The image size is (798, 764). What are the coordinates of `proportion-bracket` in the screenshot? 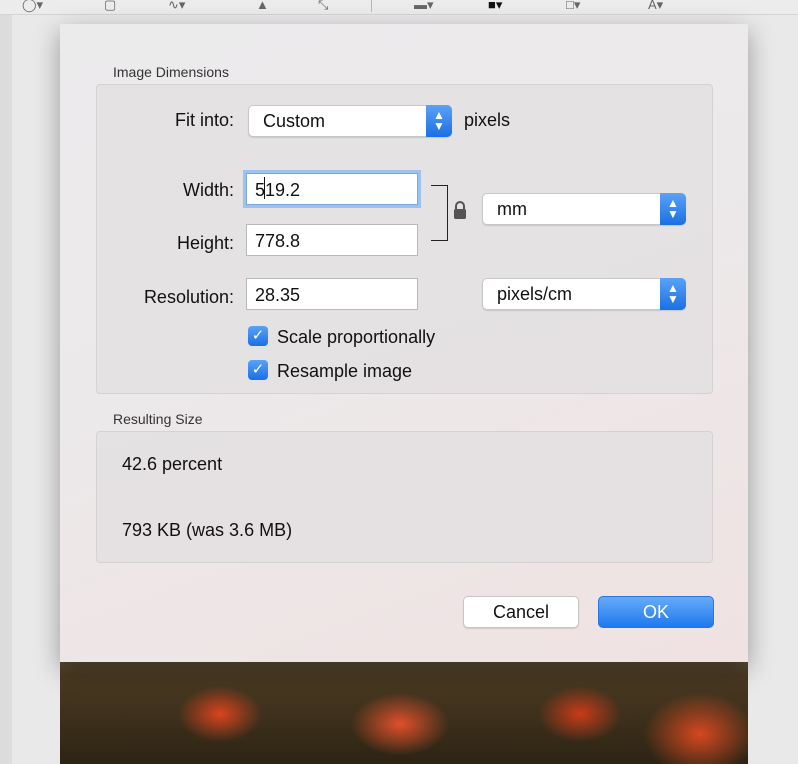 It's located at (439, 213).